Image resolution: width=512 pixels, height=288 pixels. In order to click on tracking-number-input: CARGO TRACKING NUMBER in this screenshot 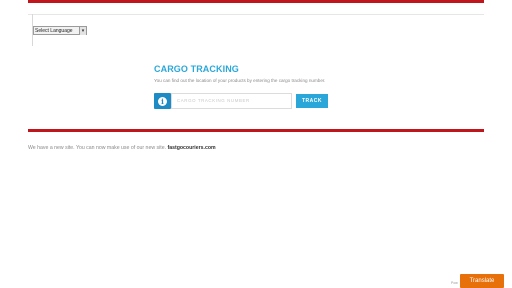, I will do `click(231, 101)`.